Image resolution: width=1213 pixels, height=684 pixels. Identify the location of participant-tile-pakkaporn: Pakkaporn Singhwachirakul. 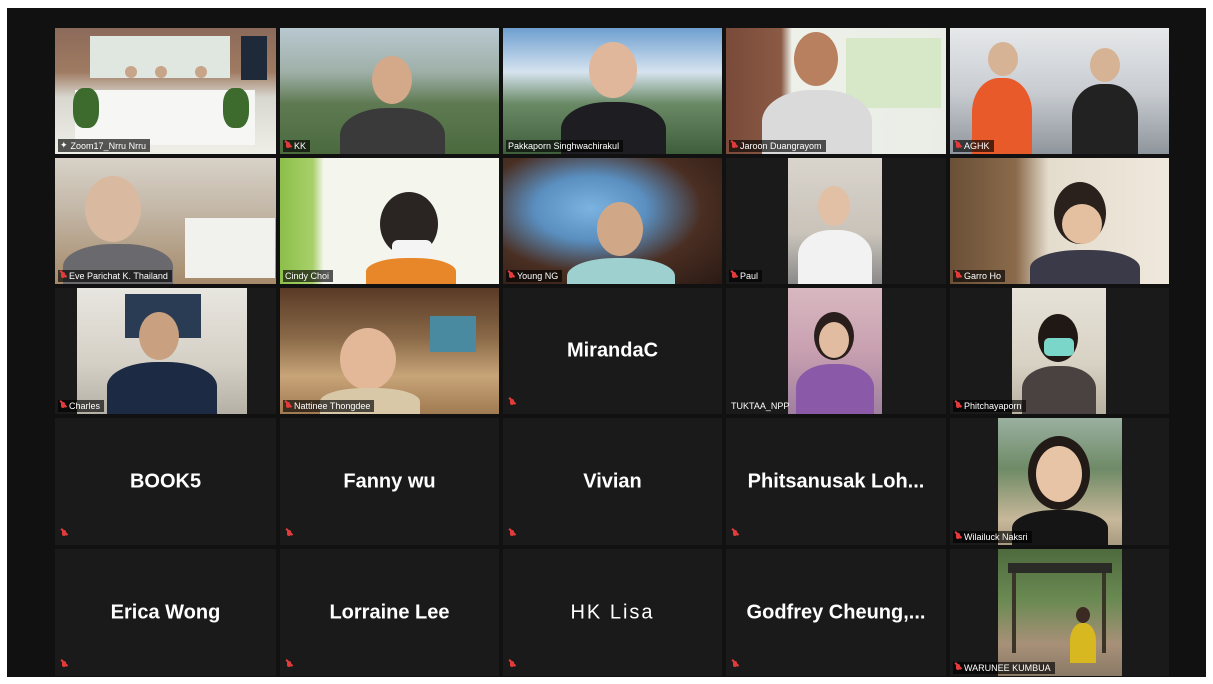
(612, 91).